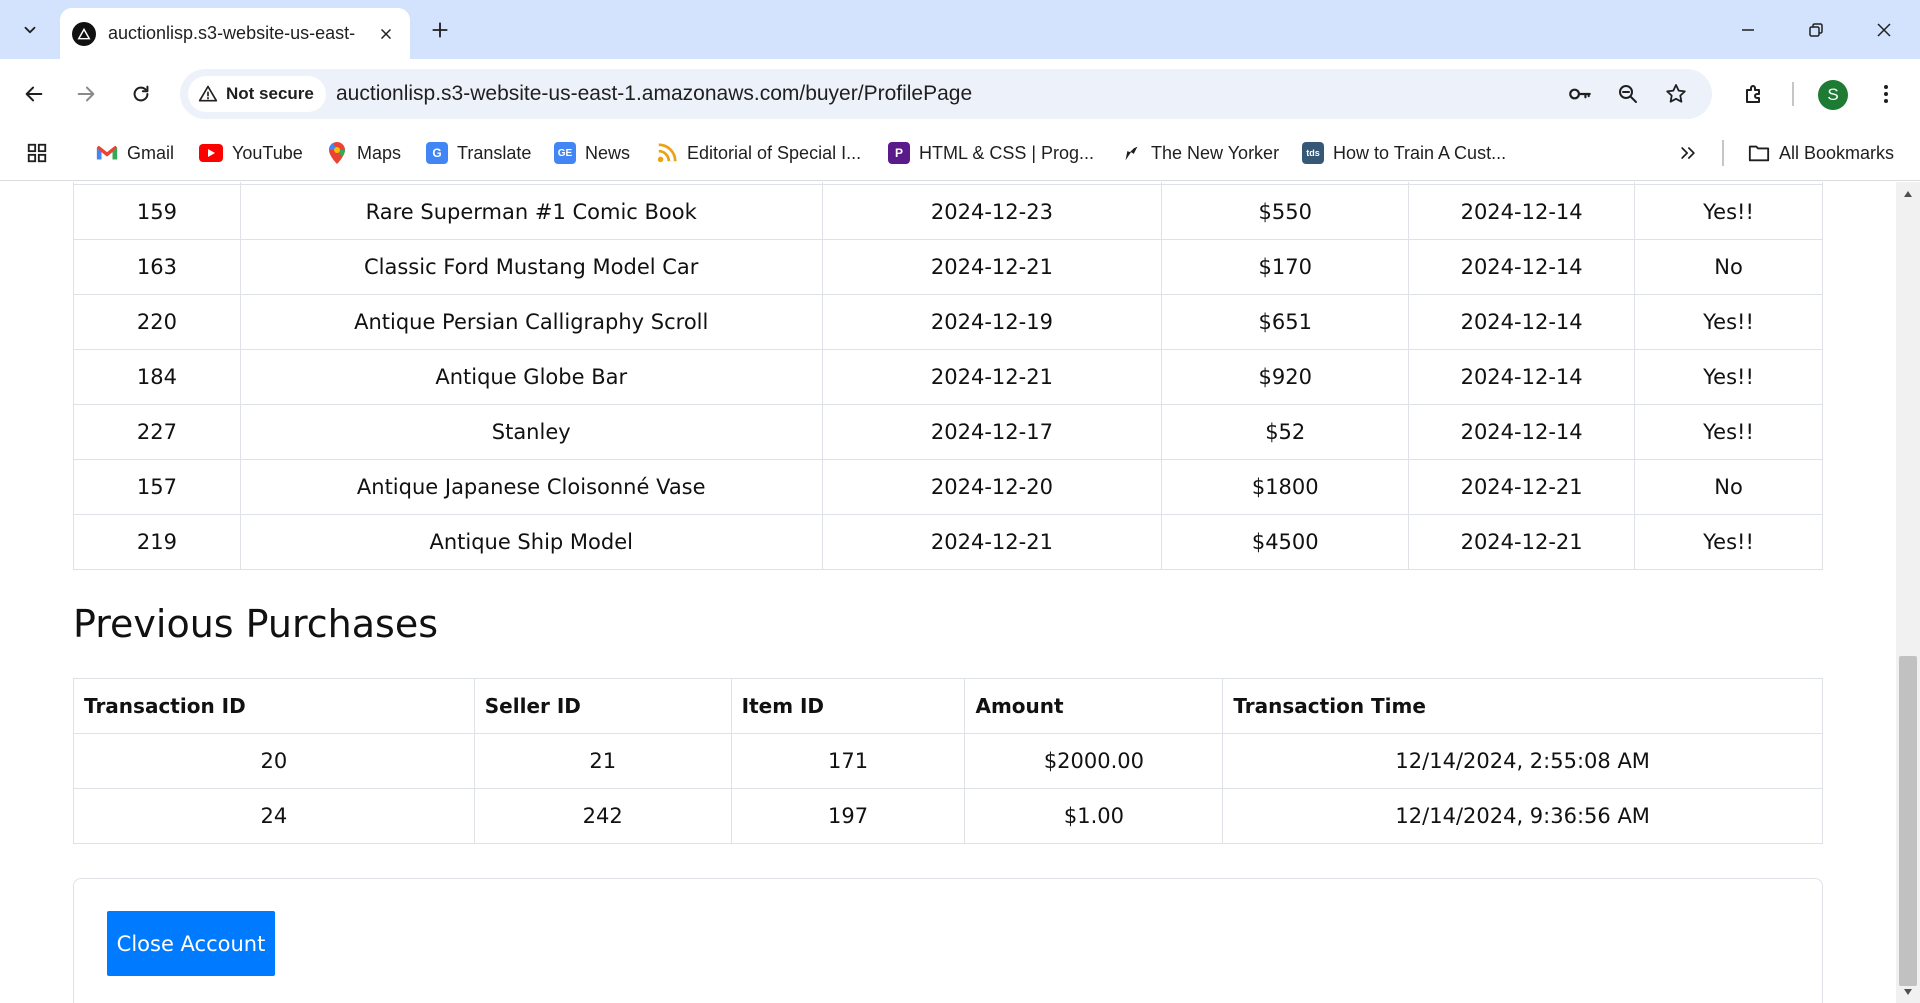 The image size is (1920, 1003). I want to click on tab-search-button, so click(30, 30).